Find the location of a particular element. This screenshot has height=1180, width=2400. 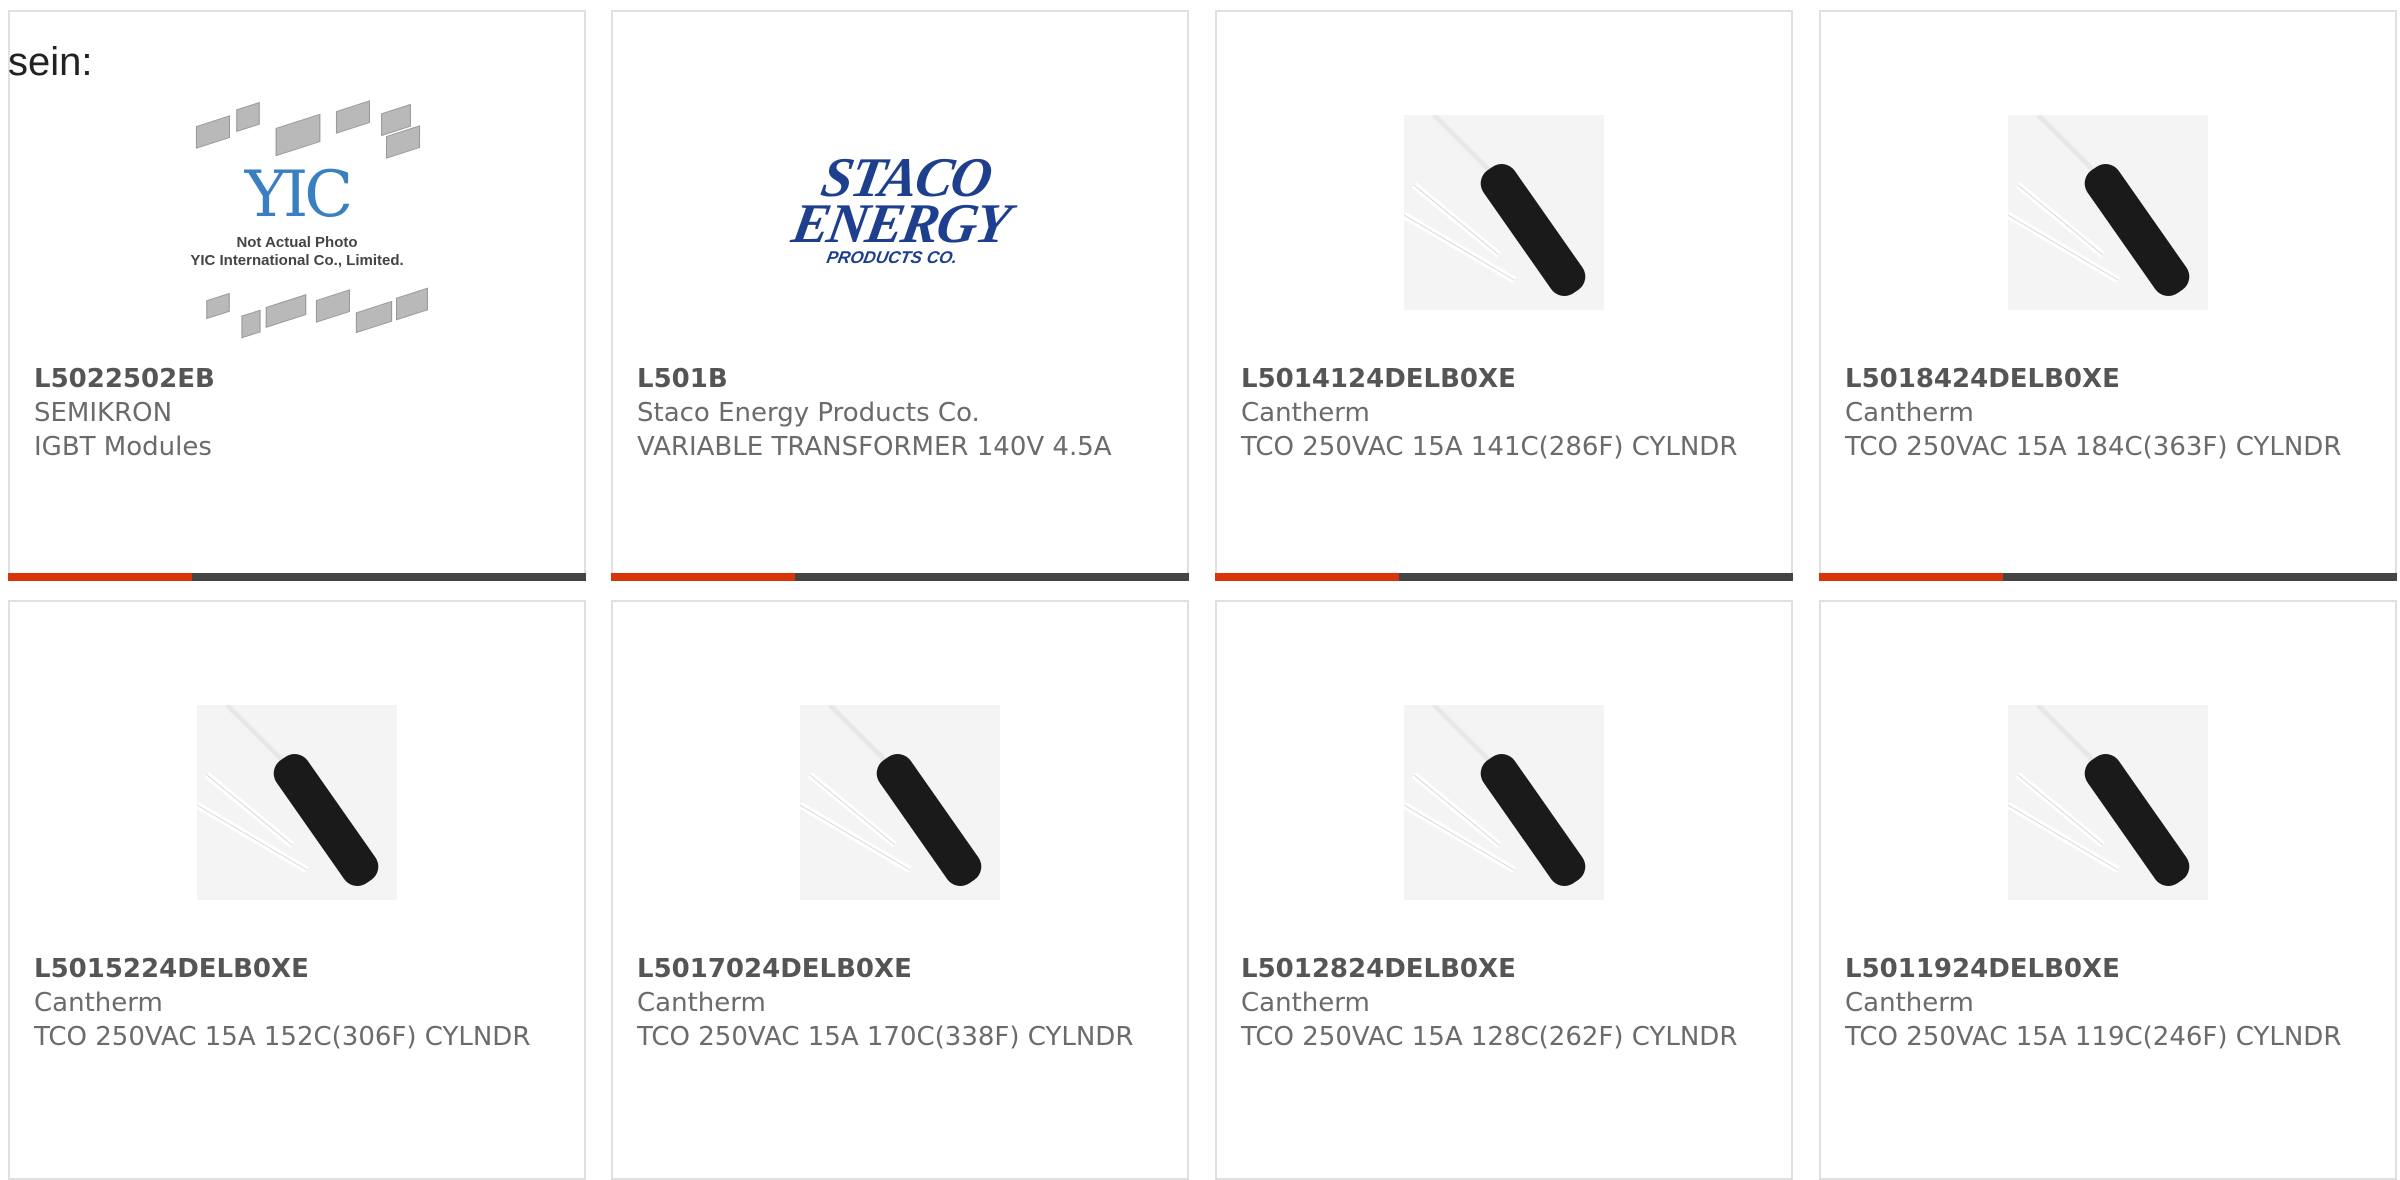

part-number: L5018424DELB0XE is located at coordinates (2108, 379).